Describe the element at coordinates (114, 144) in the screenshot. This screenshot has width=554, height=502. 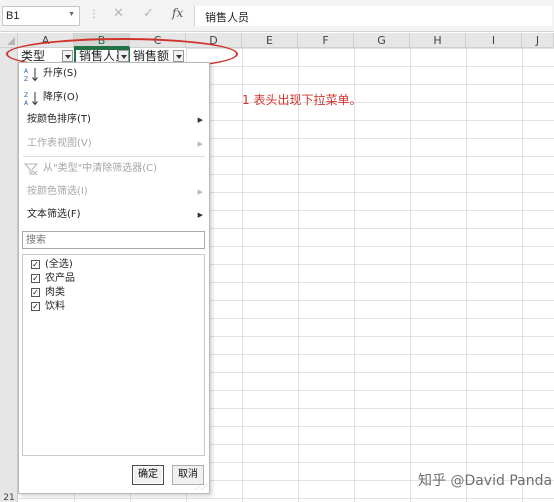
I see `menu-item-sheet-view: 工作表视图(V) ▶` at that location.